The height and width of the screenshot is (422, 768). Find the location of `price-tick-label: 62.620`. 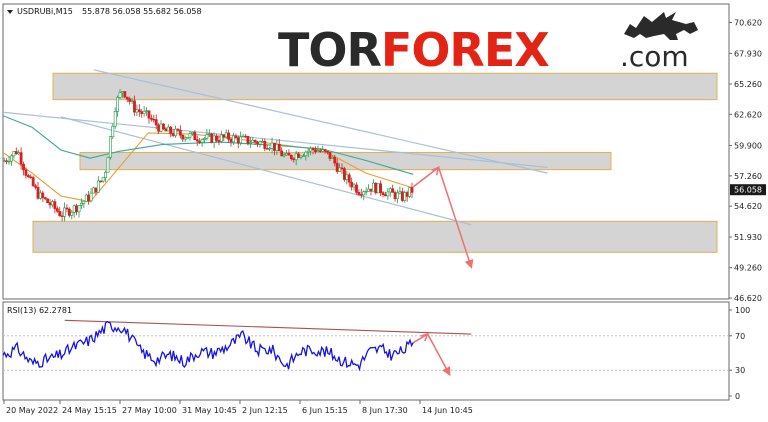

price-tick-label: 62.620 is located at coordinates (748, 114).